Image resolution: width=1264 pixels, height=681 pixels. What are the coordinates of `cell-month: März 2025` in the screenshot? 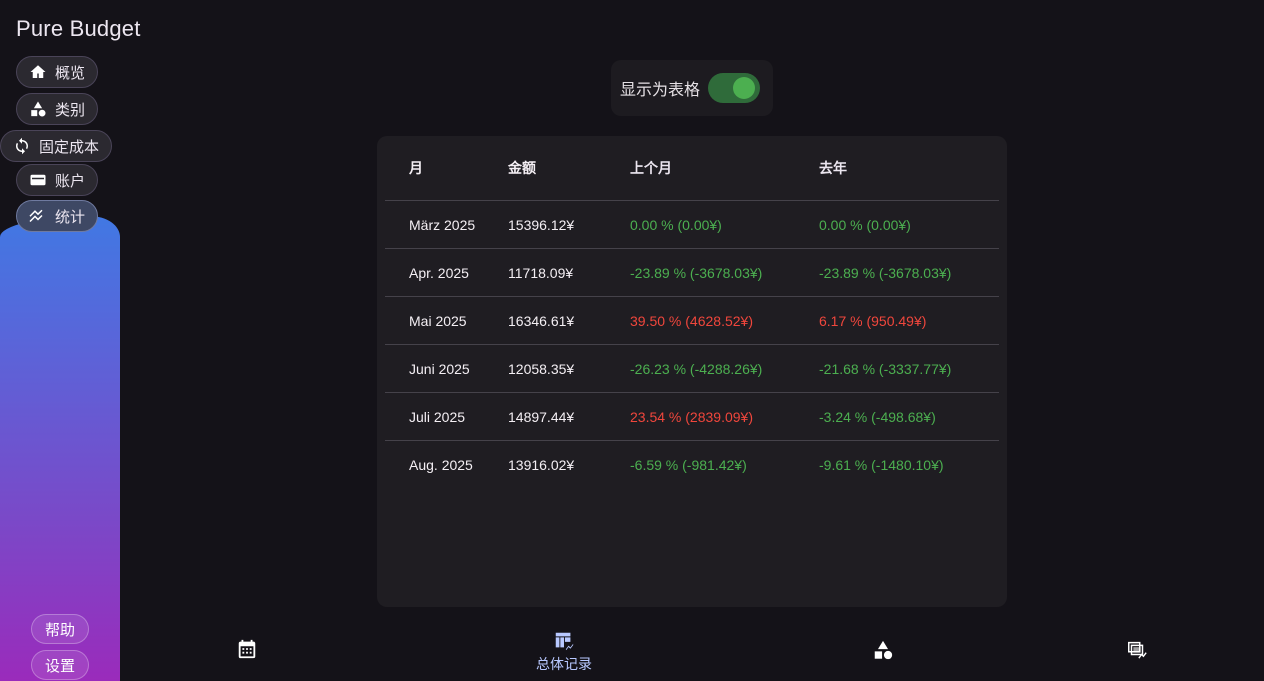 It's located at (442, 224).